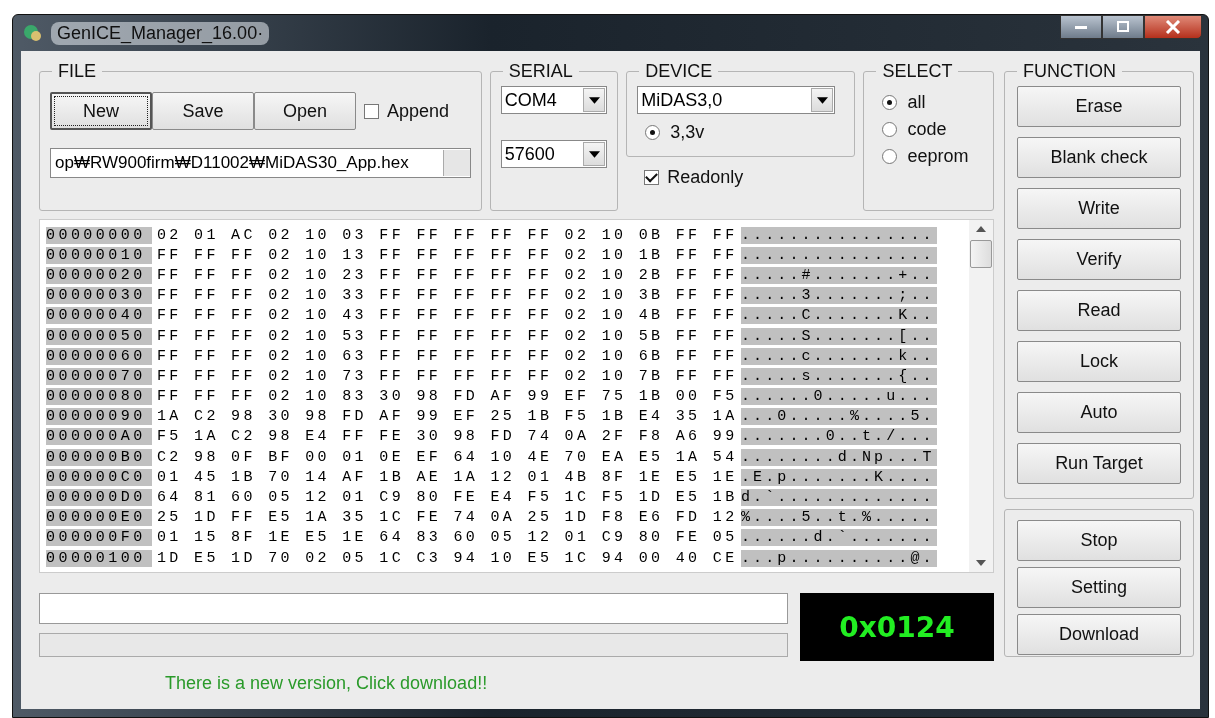 This screenshot has width=1215, height=718. I want to click on function-button: Auto, so click(1099, 412).